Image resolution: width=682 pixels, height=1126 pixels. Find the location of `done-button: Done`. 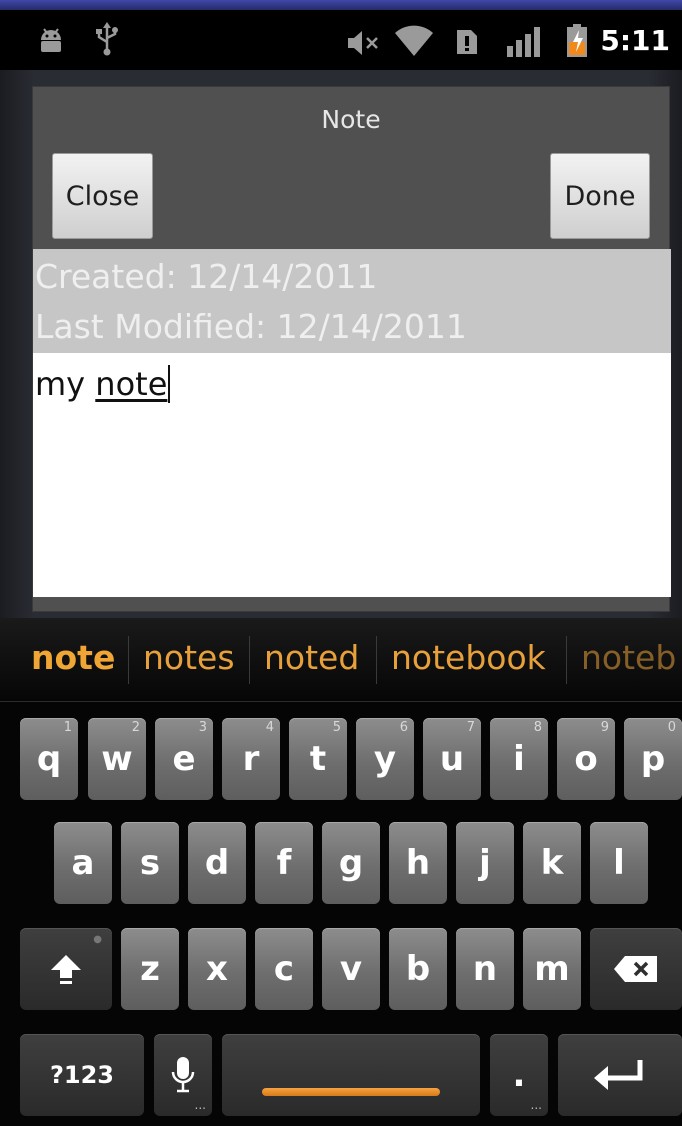

done-button: Done is located at coordinates (600, 196).